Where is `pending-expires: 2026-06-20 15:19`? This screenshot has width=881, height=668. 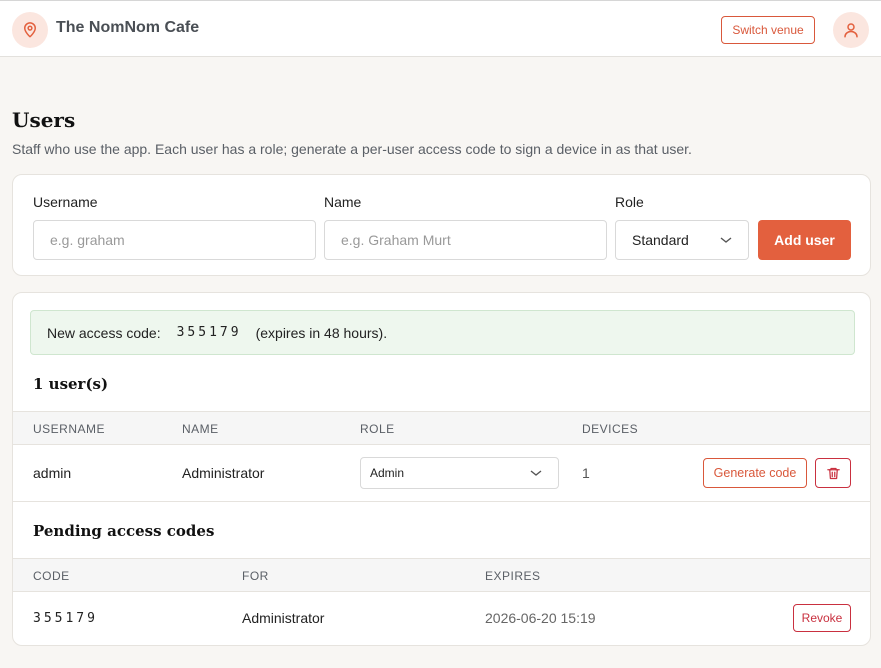
pending-expires: 2026-06-20 15:19 is located at coordinates (540, 618).